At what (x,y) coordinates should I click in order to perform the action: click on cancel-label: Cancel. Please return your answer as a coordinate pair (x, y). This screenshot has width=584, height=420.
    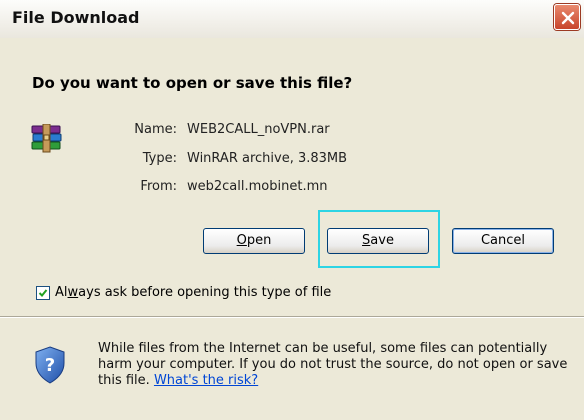
    Looking at the image, I should click on (503, 240).